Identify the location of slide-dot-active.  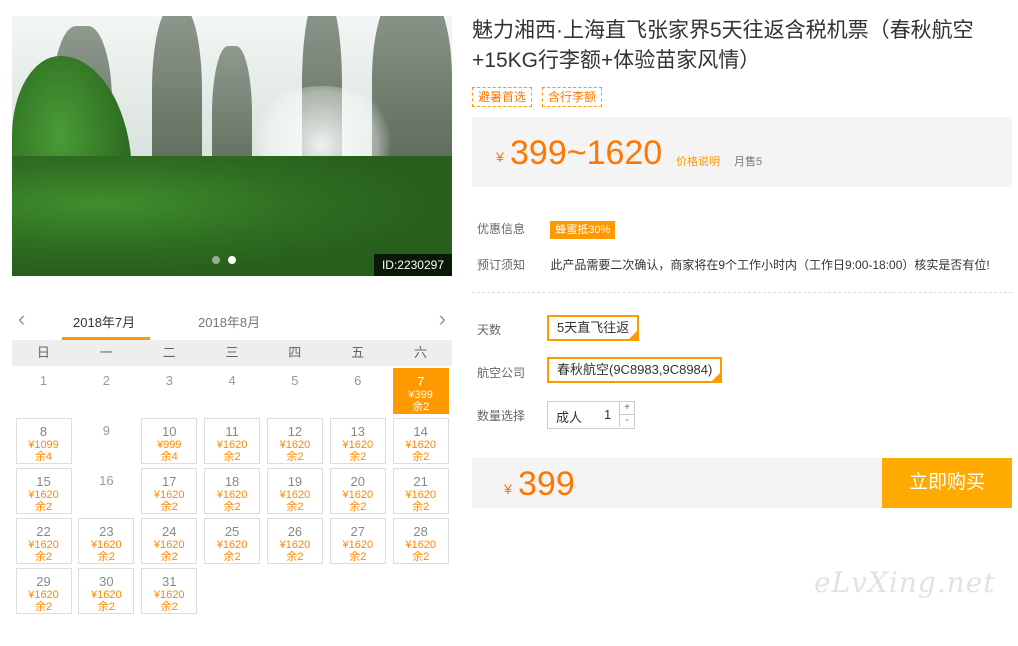
(232, 260).